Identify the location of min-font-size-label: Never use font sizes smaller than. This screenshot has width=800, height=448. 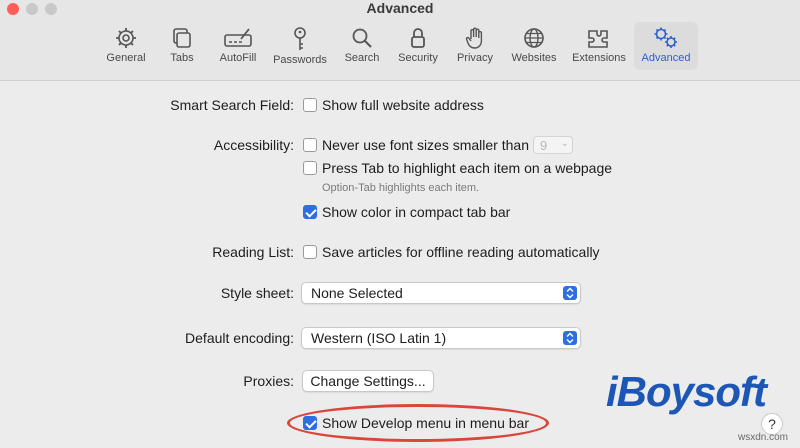
(425, 145).